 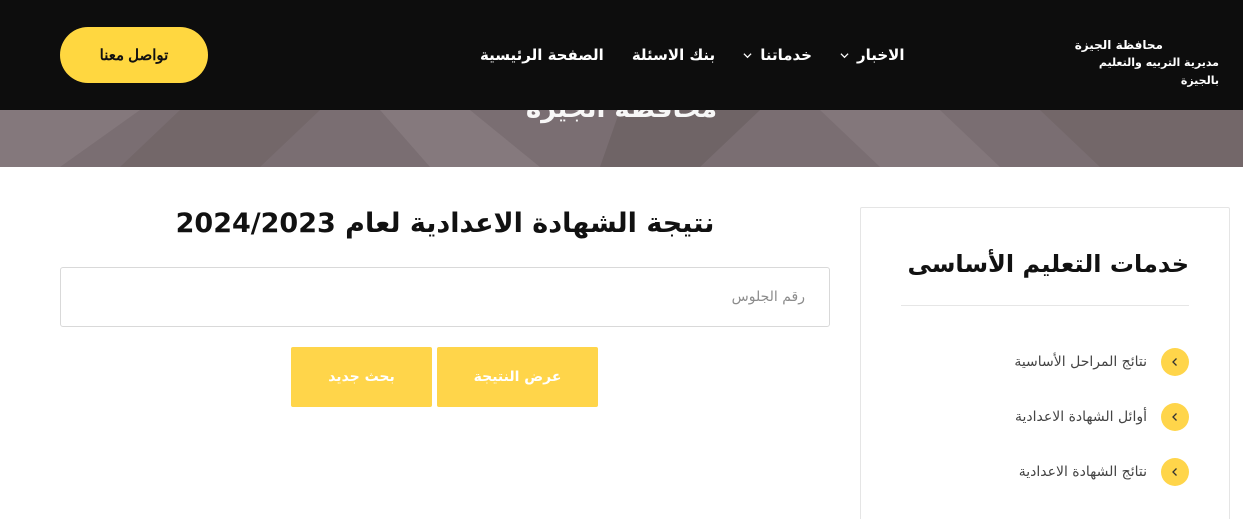 I want to click on nav-item-home: الصفحة الرئيسية, so click(x=542, y=55).